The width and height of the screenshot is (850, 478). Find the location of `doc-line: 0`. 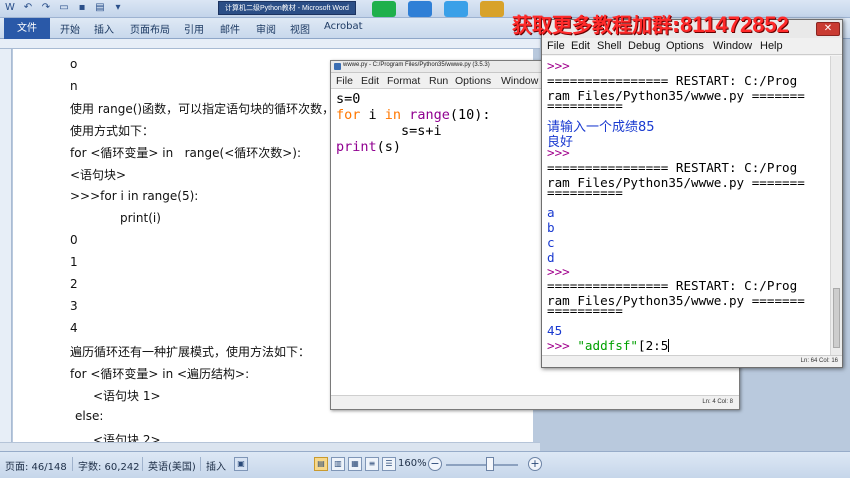

doc-line: 0 is located at coordinates (74, 240).